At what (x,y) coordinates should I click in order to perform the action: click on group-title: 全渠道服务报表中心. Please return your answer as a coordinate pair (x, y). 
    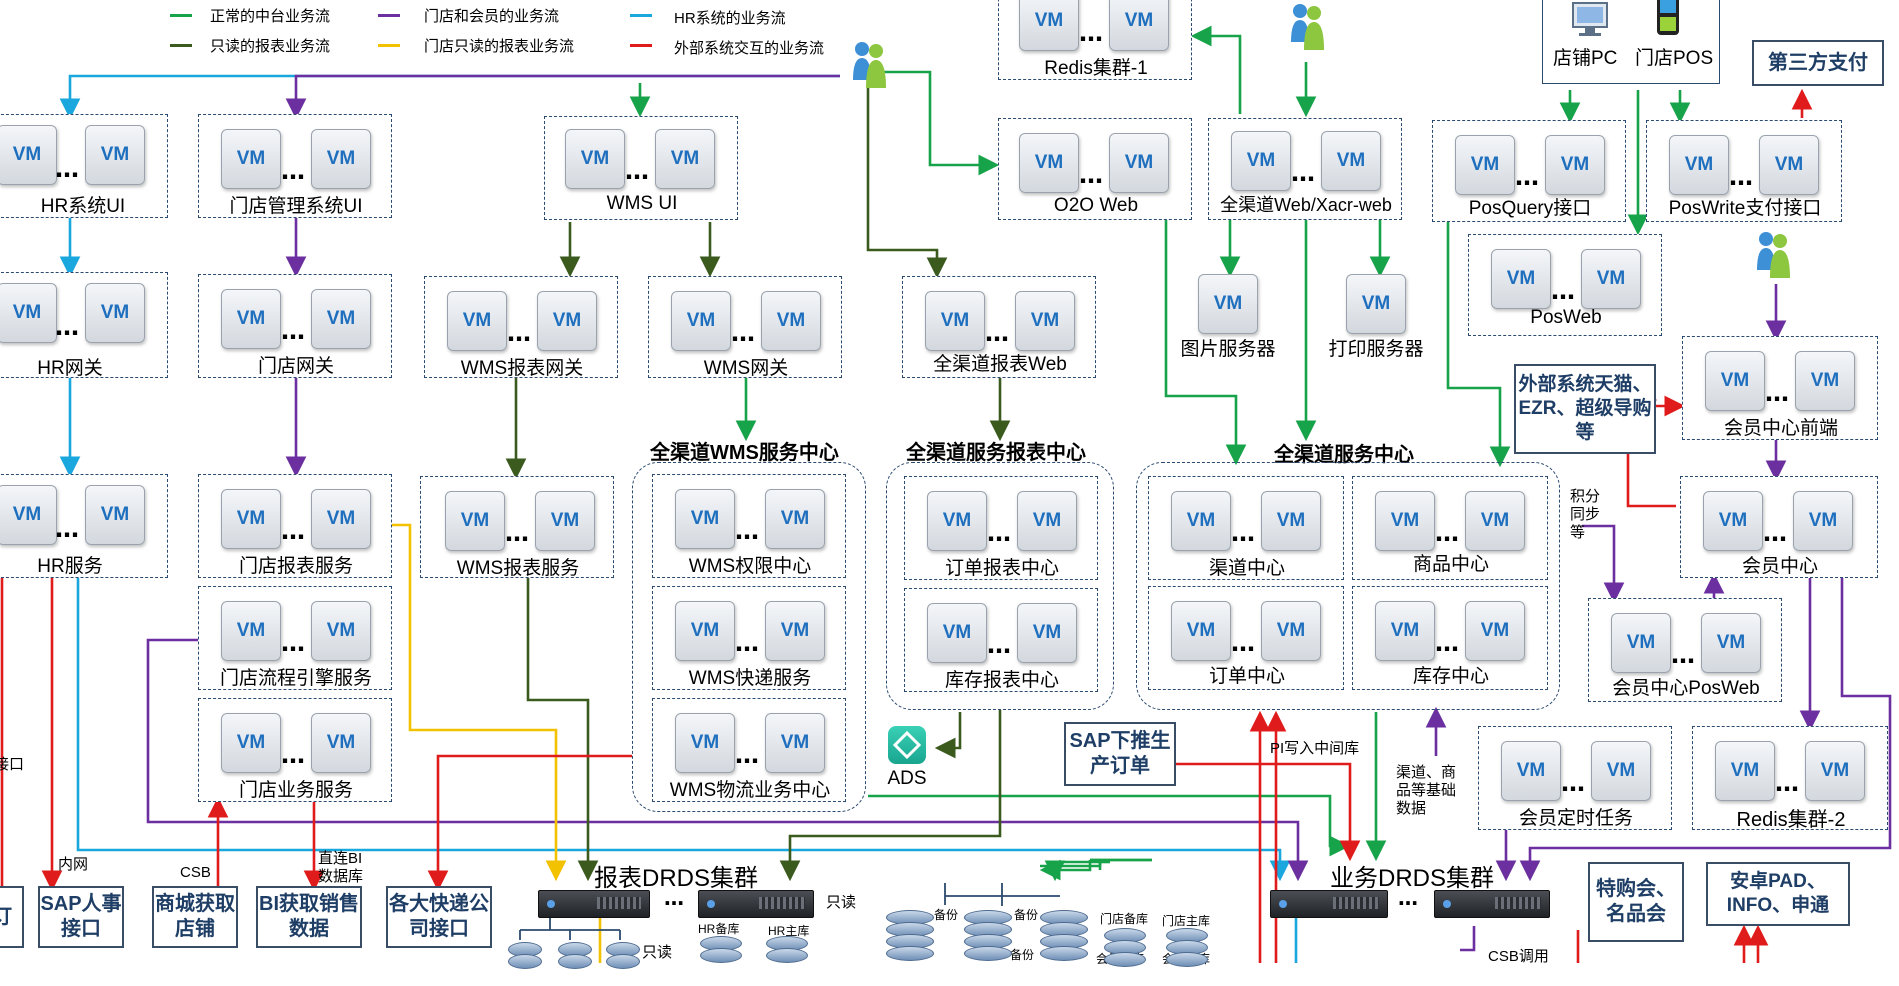
    Looking at the image, I should click on (996, 453).